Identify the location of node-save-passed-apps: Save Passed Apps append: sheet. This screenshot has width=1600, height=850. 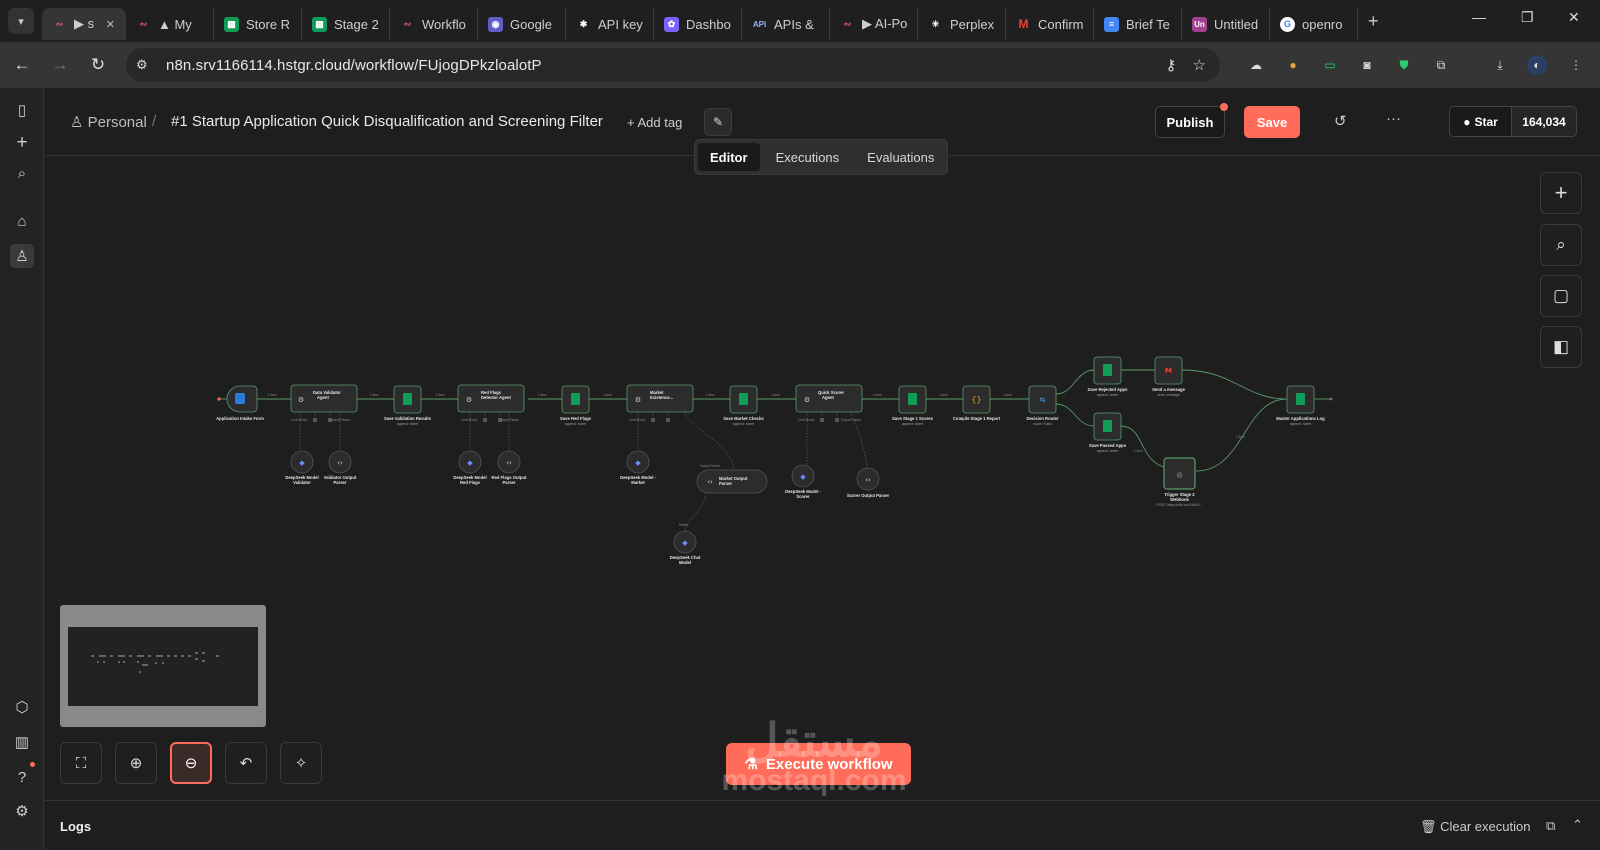
(1108, 432).